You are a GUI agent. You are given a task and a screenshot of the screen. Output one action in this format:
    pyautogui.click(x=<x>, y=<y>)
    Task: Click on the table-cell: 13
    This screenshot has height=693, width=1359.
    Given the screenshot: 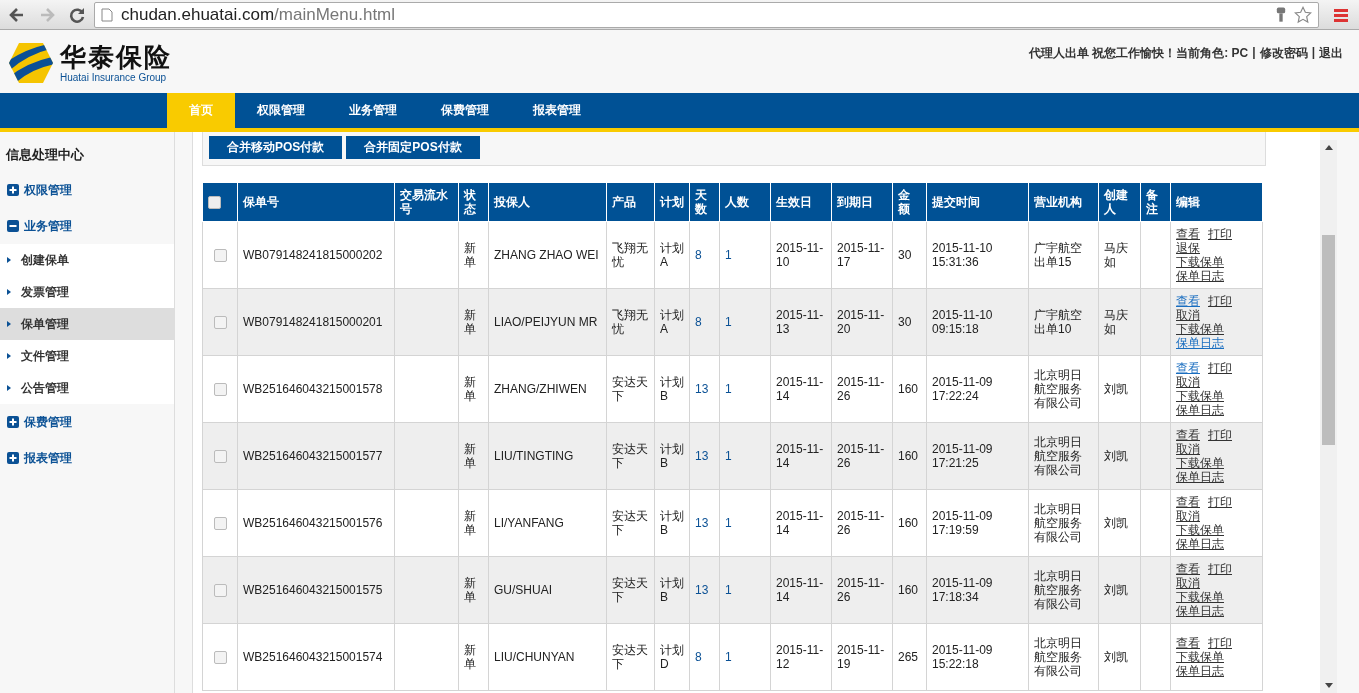 What is the action you would take?
    pyautogui.click(x=702, y=389)
    